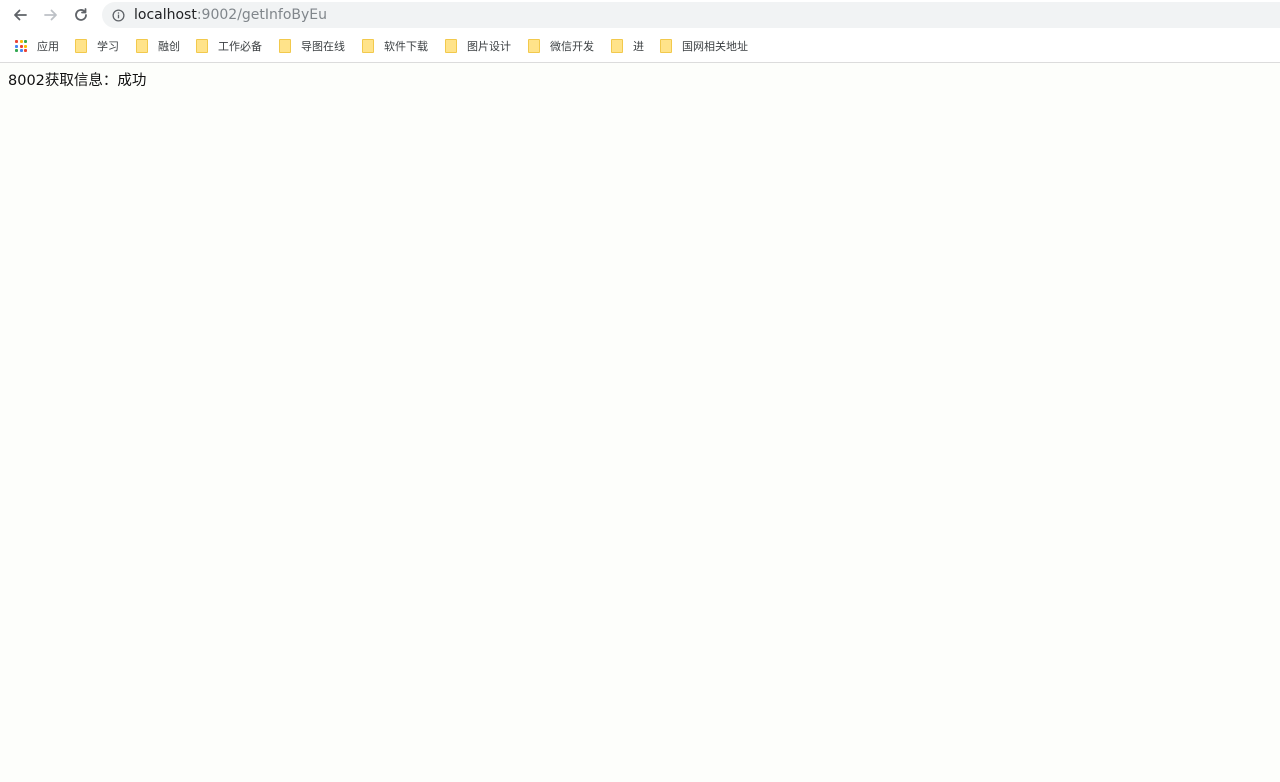 The height and width of the screenshot is (782, 1280). Describe the element at coordinates (169, 46) in the screenshot. I see `bookmark-label: 融创` at that location.